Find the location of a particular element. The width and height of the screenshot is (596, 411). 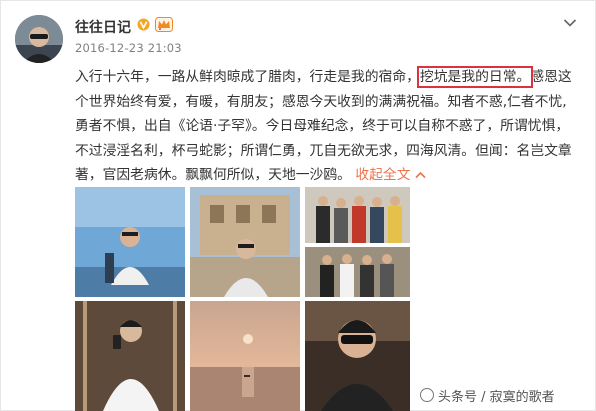

watermark: 头条号 / 寂寞的歌者 is located at coordinates (487, 395).